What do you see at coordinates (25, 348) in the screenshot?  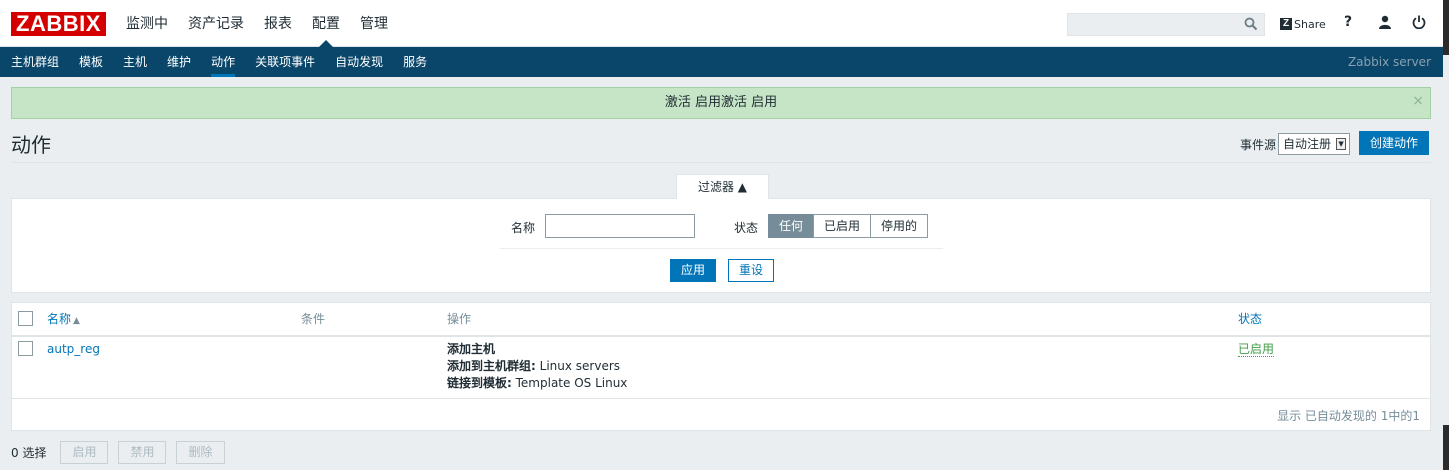 I see `row-checkbox` at bounding box center [25, 348].